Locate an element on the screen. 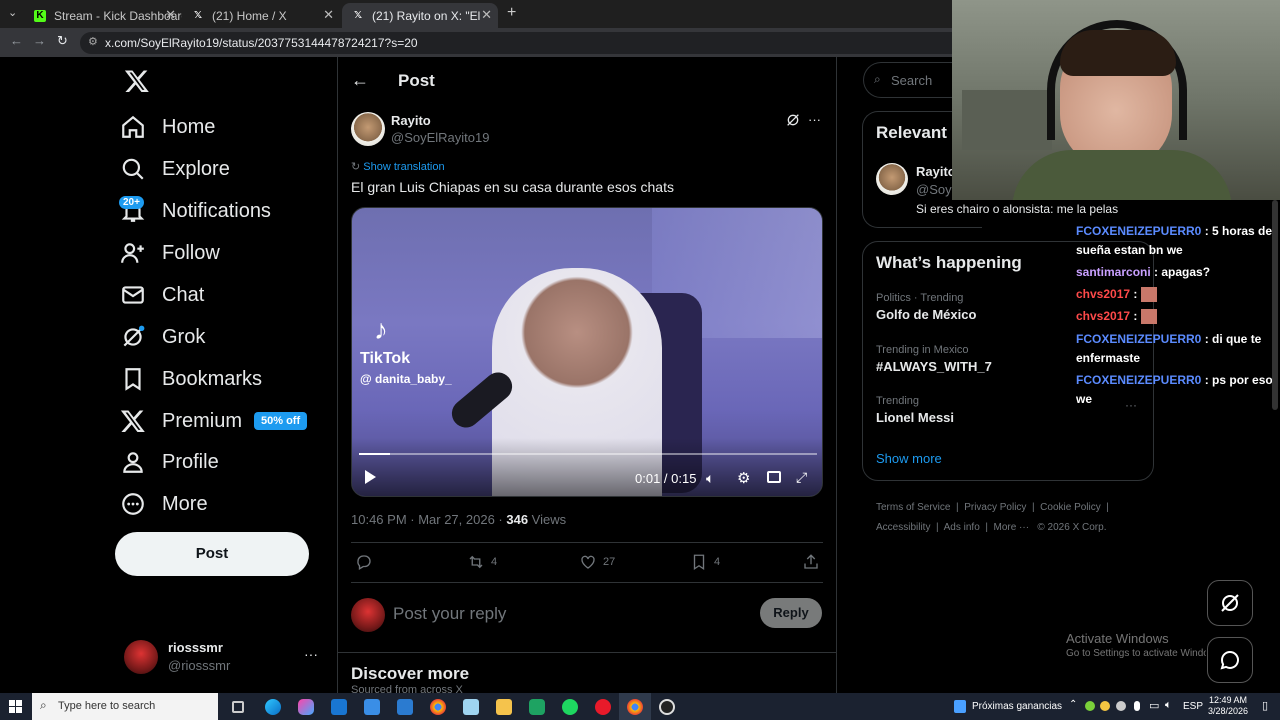 Image resolution: width=1280 pixels, height=720 pixels. tab-search-icon: ⌄ is located at coordinates (12, 12).